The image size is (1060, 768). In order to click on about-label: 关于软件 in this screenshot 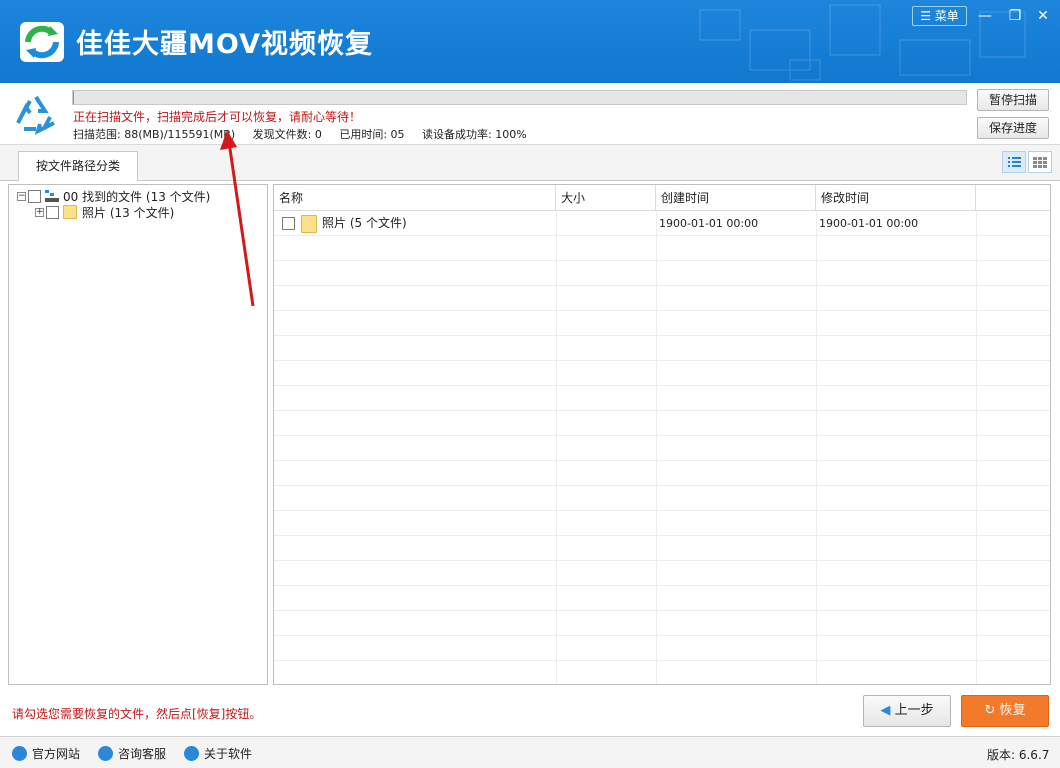, I will do `click(228, 754)`.